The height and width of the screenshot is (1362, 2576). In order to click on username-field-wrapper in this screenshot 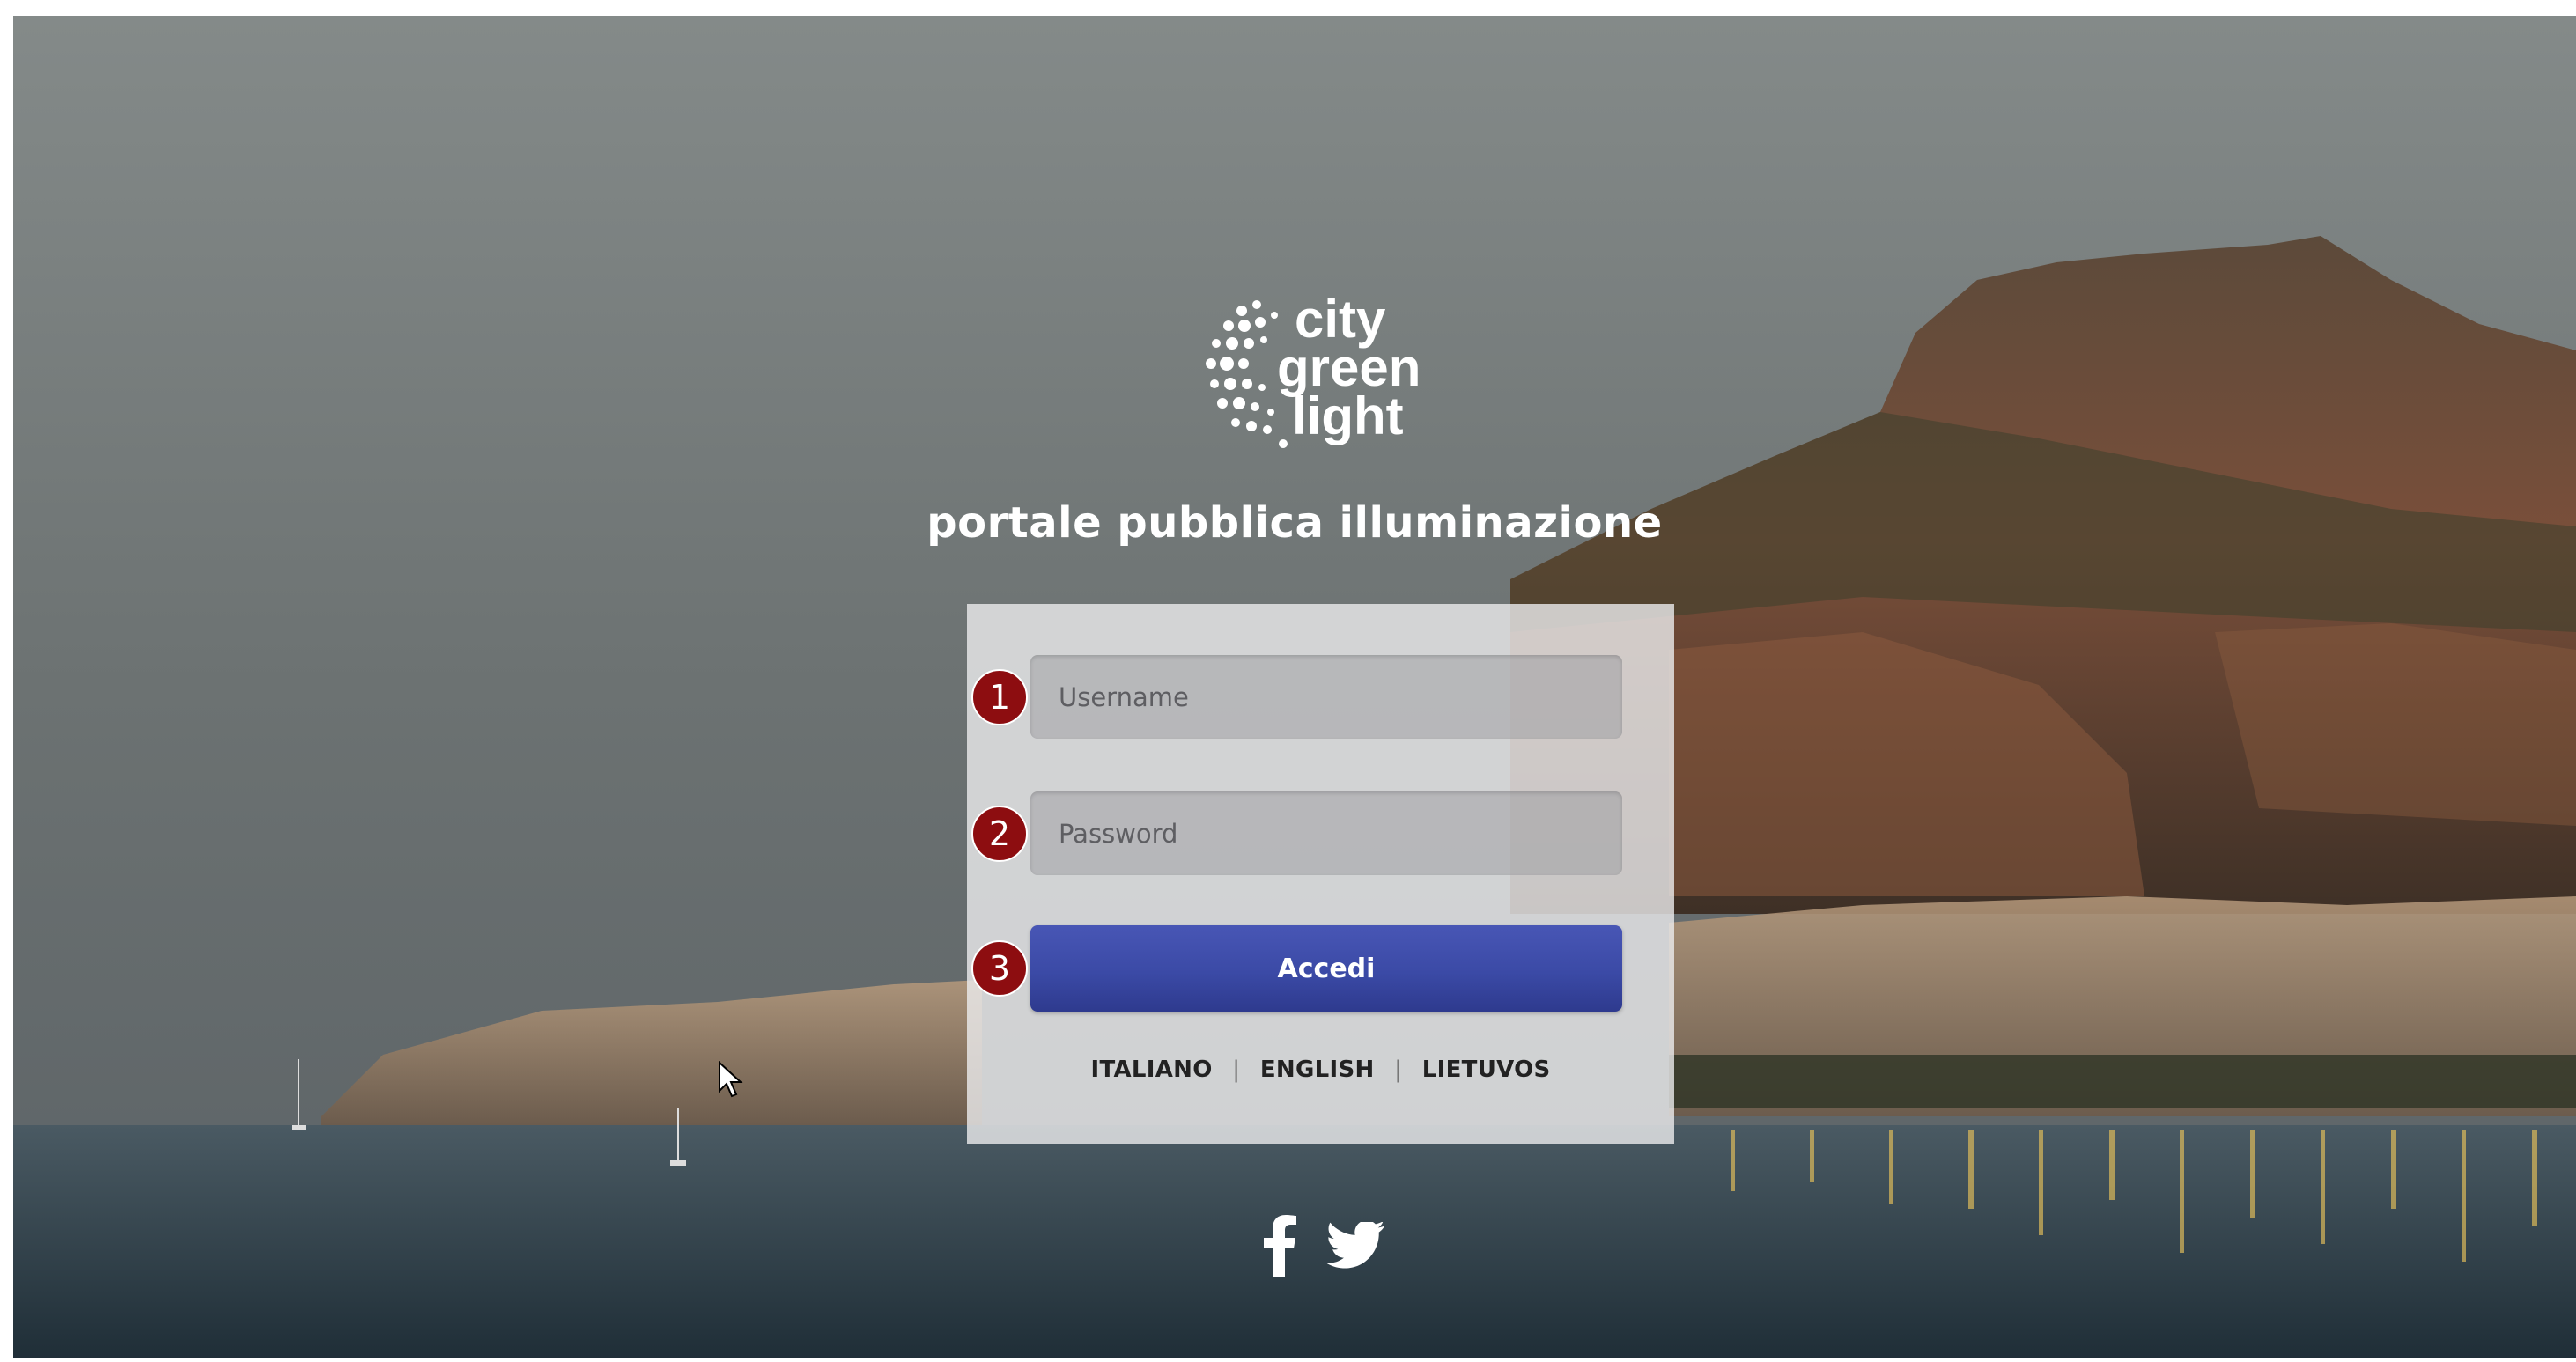, I will do `click(1326, 697)`.